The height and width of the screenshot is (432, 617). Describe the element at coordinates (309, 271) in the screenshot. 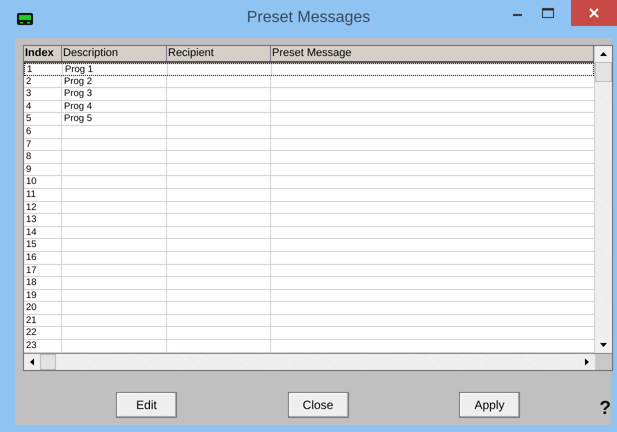

I see `table-row: 17` at that location.